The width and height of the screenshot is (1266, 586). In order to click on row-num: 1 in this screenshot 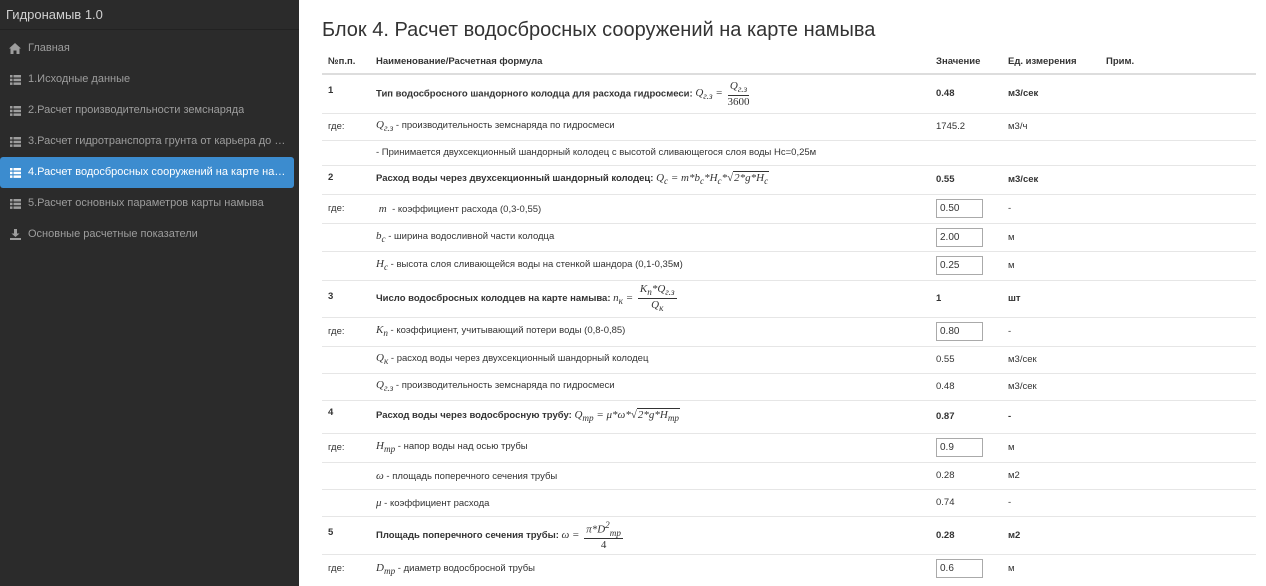, I will do `click(346, 93)`.